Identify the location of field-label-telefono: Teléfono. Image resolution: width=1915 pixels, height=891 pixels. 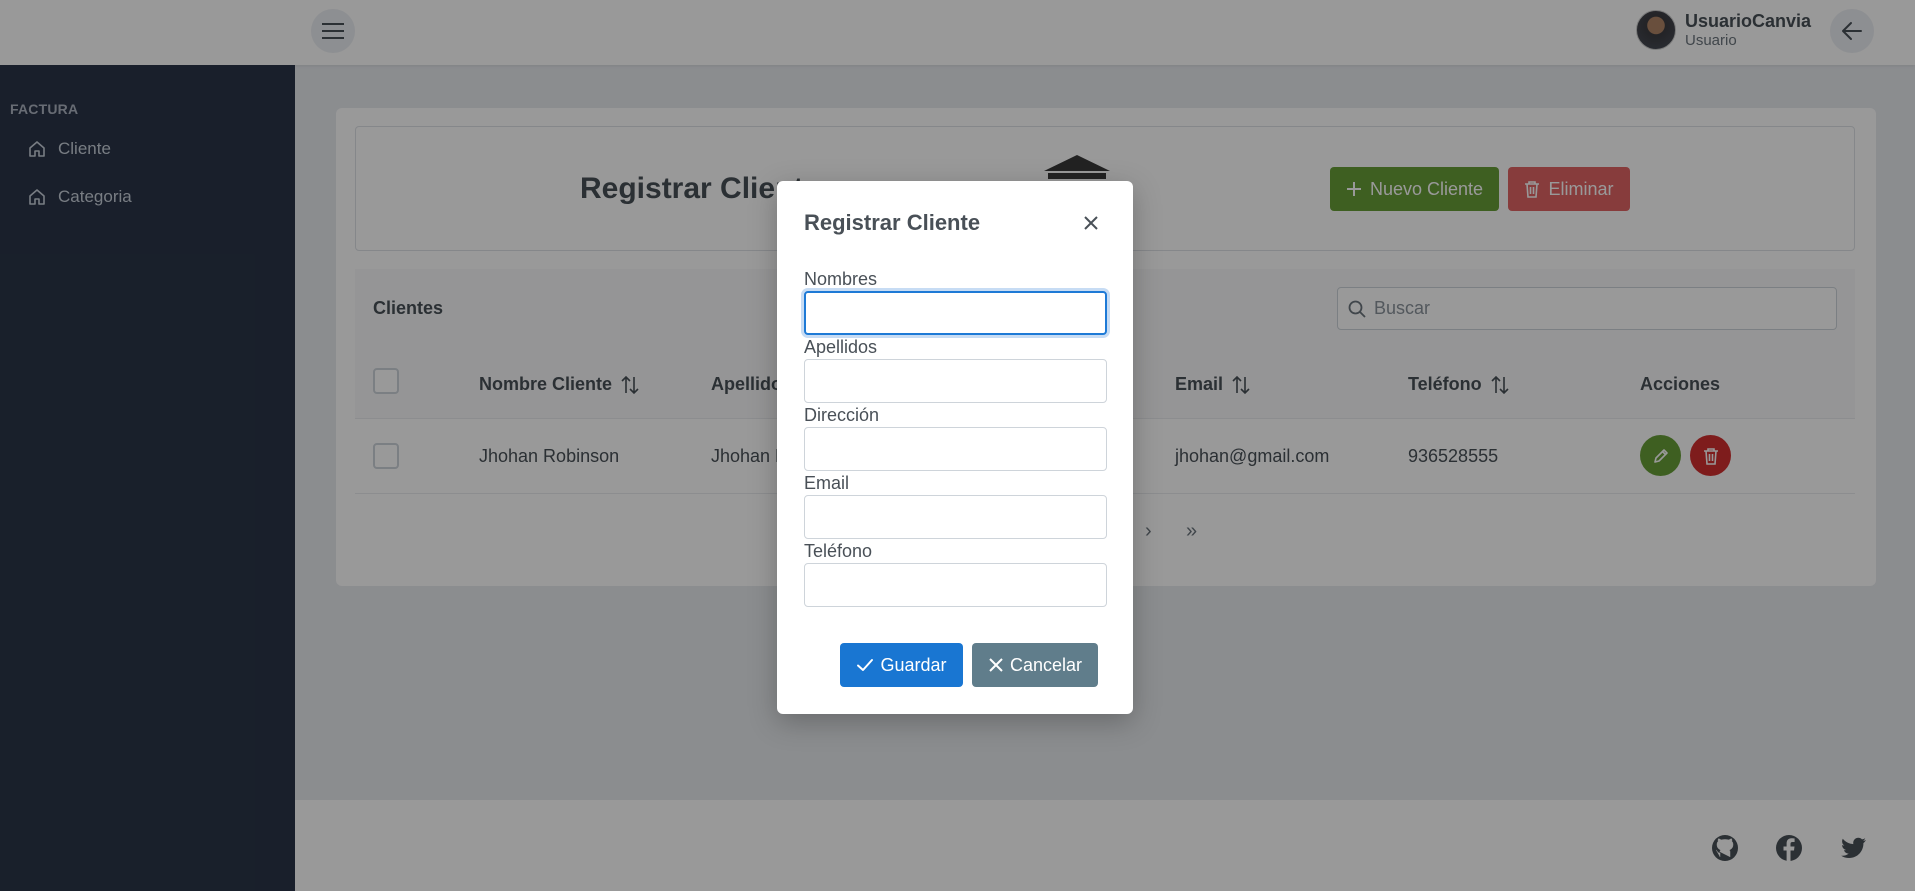
(838, 551).